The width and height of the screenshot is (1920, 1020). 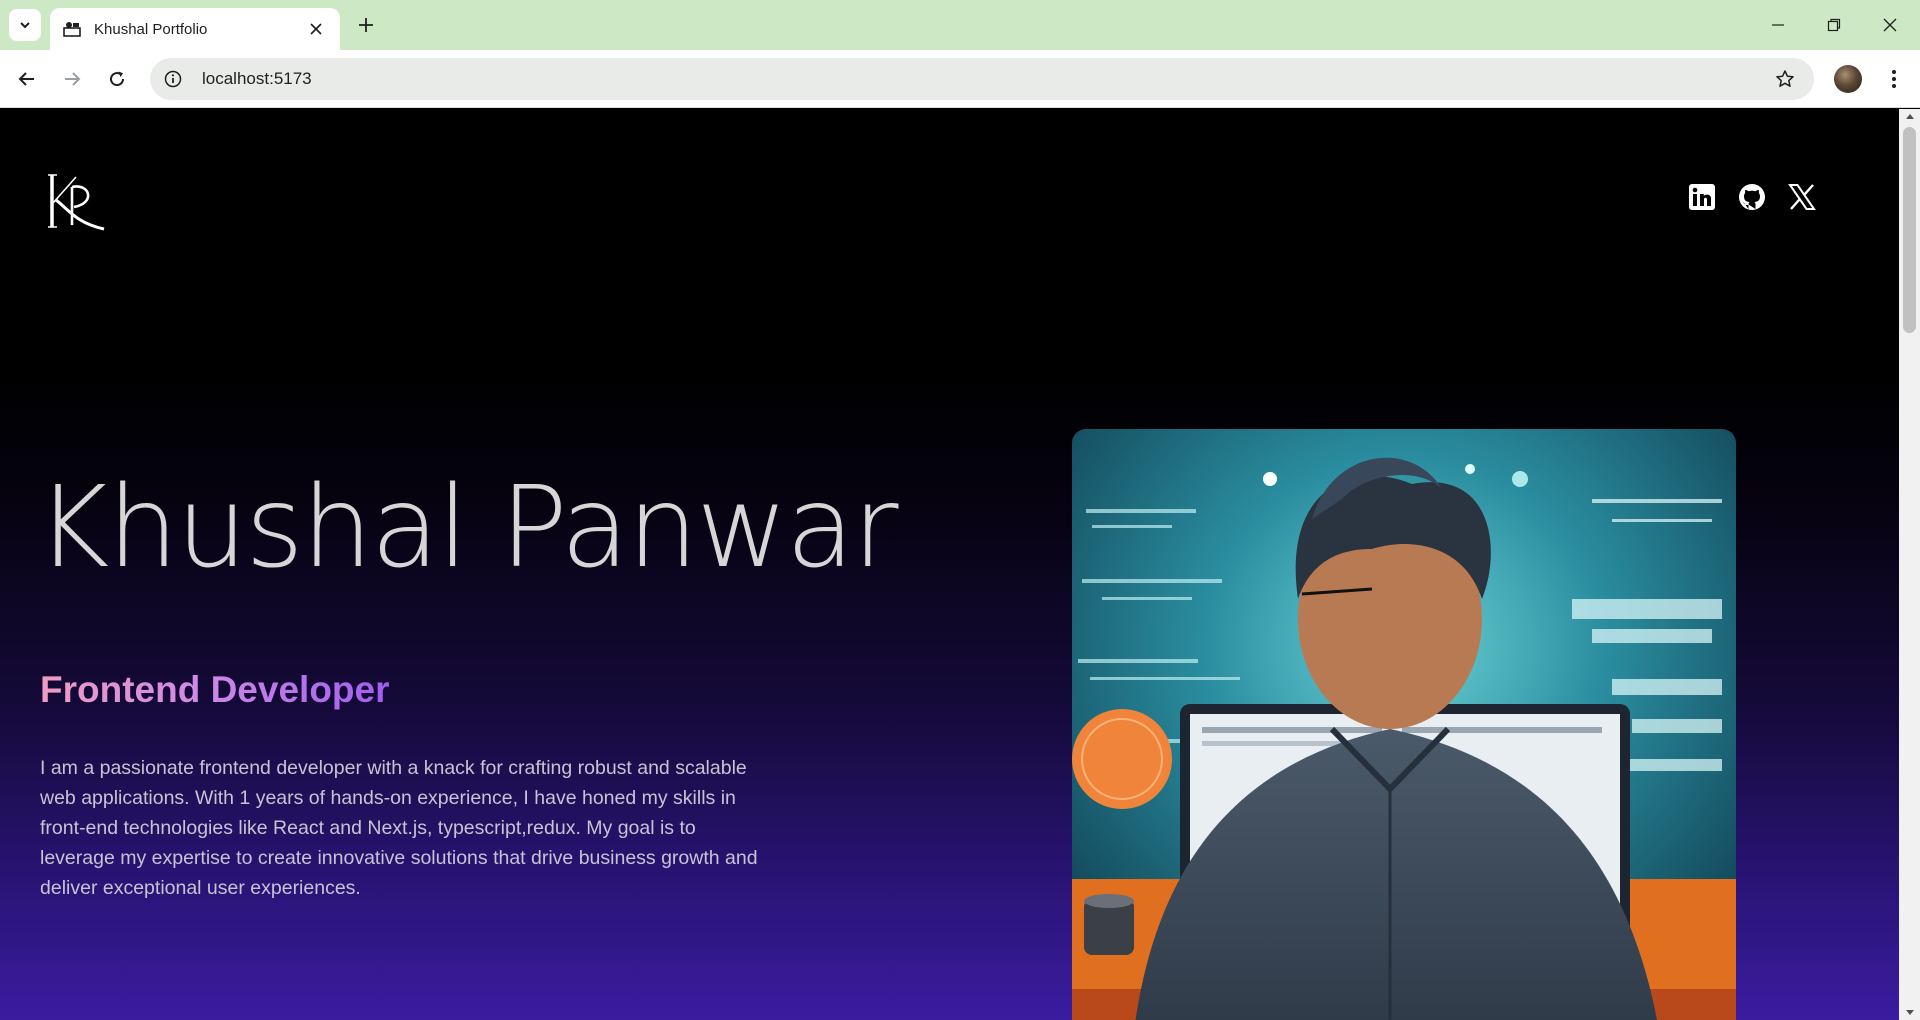 I want to click on new-tab-button, so click(x=366, y=25).